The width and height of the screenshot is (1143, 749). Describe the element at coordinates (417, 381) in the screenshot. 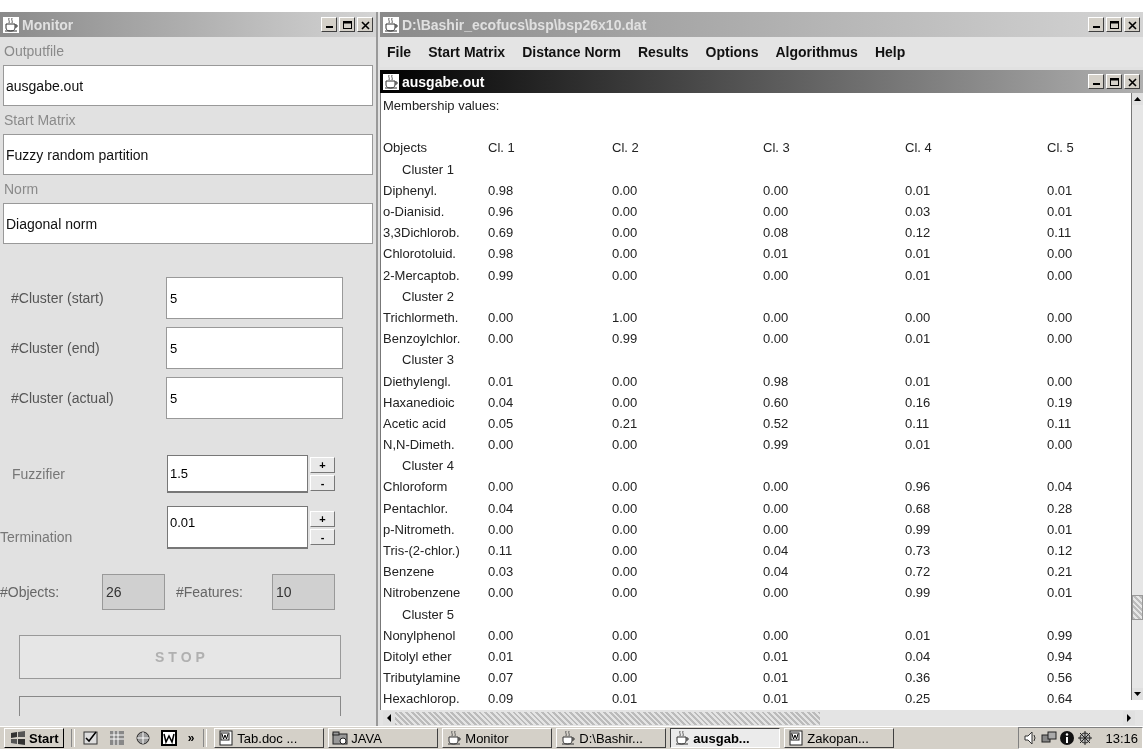

I see `table-cell-text: Diethylengl.` at that location.